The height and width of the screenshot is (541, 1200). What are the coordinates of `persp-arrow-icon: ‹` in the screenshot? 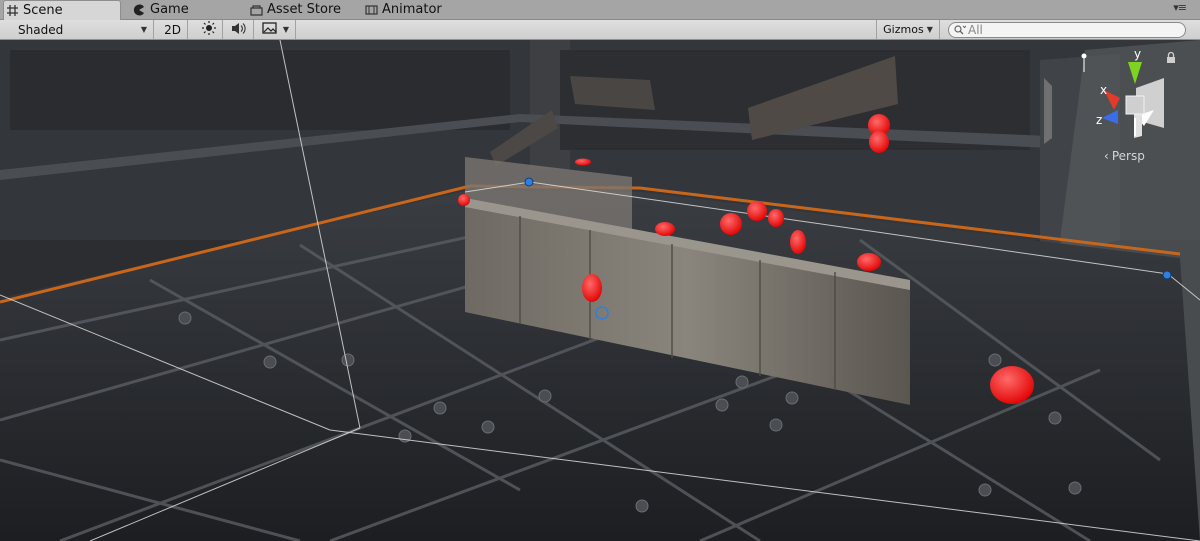 It's located at (1106, 156).